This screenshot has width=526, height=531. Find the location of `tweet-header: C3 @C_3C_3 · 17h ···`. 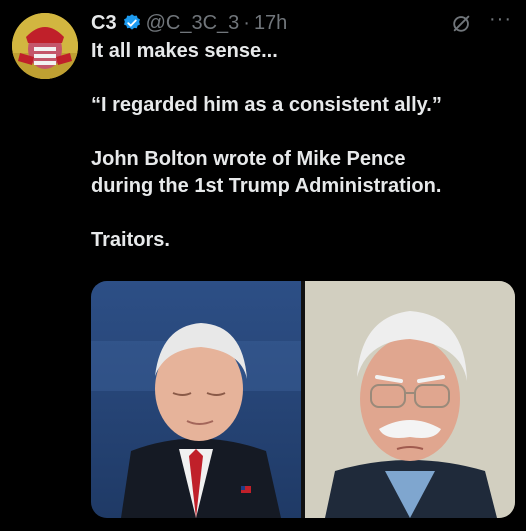

tweet-header: C3 @C_3C_3 · 17h ··· is located at coordinates (301, 22).